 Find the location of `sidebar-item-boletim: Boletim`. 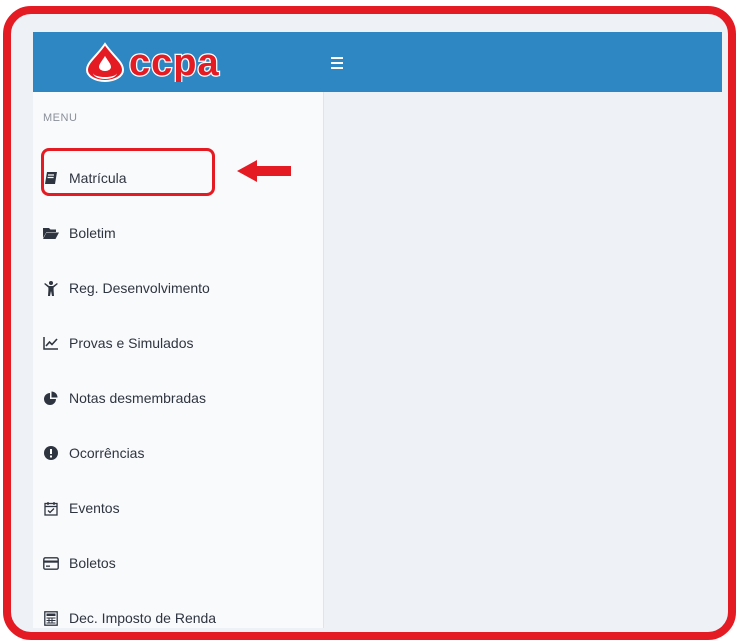

sidebar-item-boletim: Boletim is located at coordinates (173, 233).